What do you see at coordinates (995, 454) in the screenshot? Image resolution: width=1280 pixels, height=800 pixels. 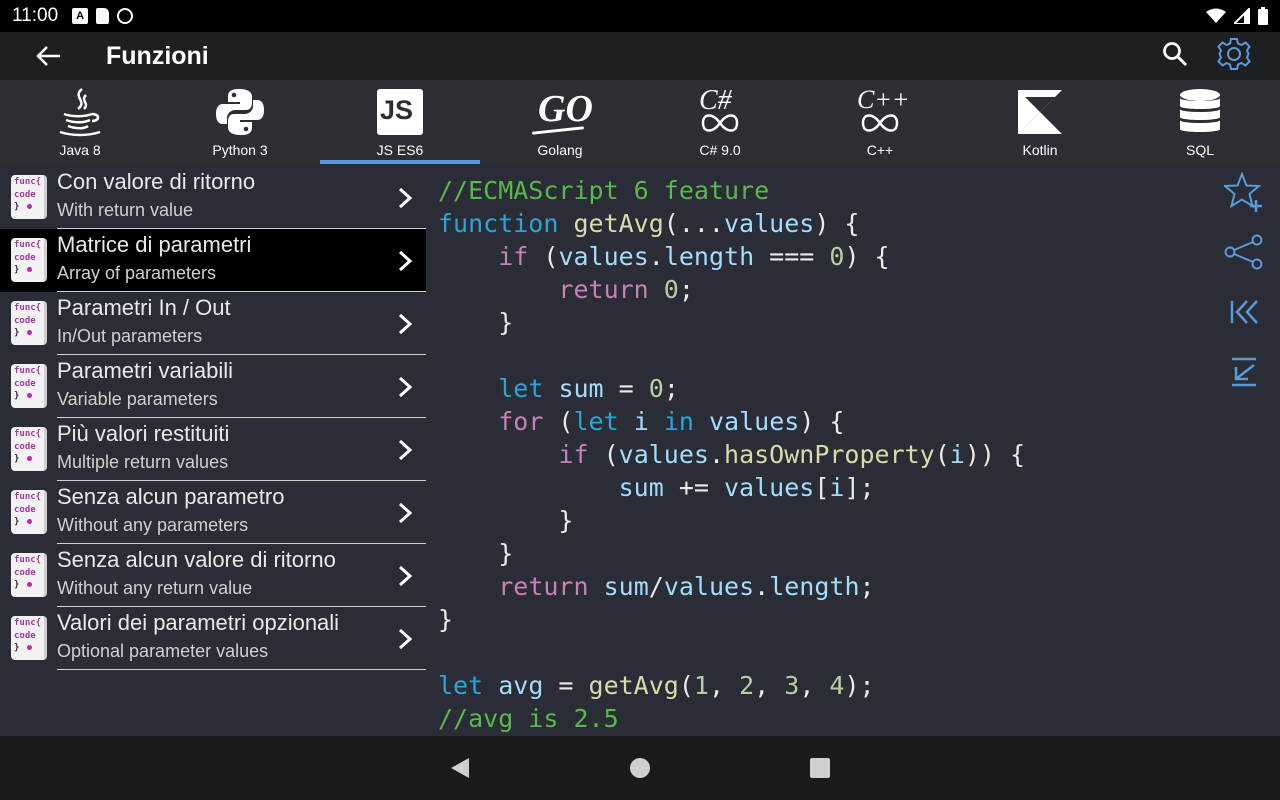 I see `code-token: )) {` at bounding box center [995, 454].